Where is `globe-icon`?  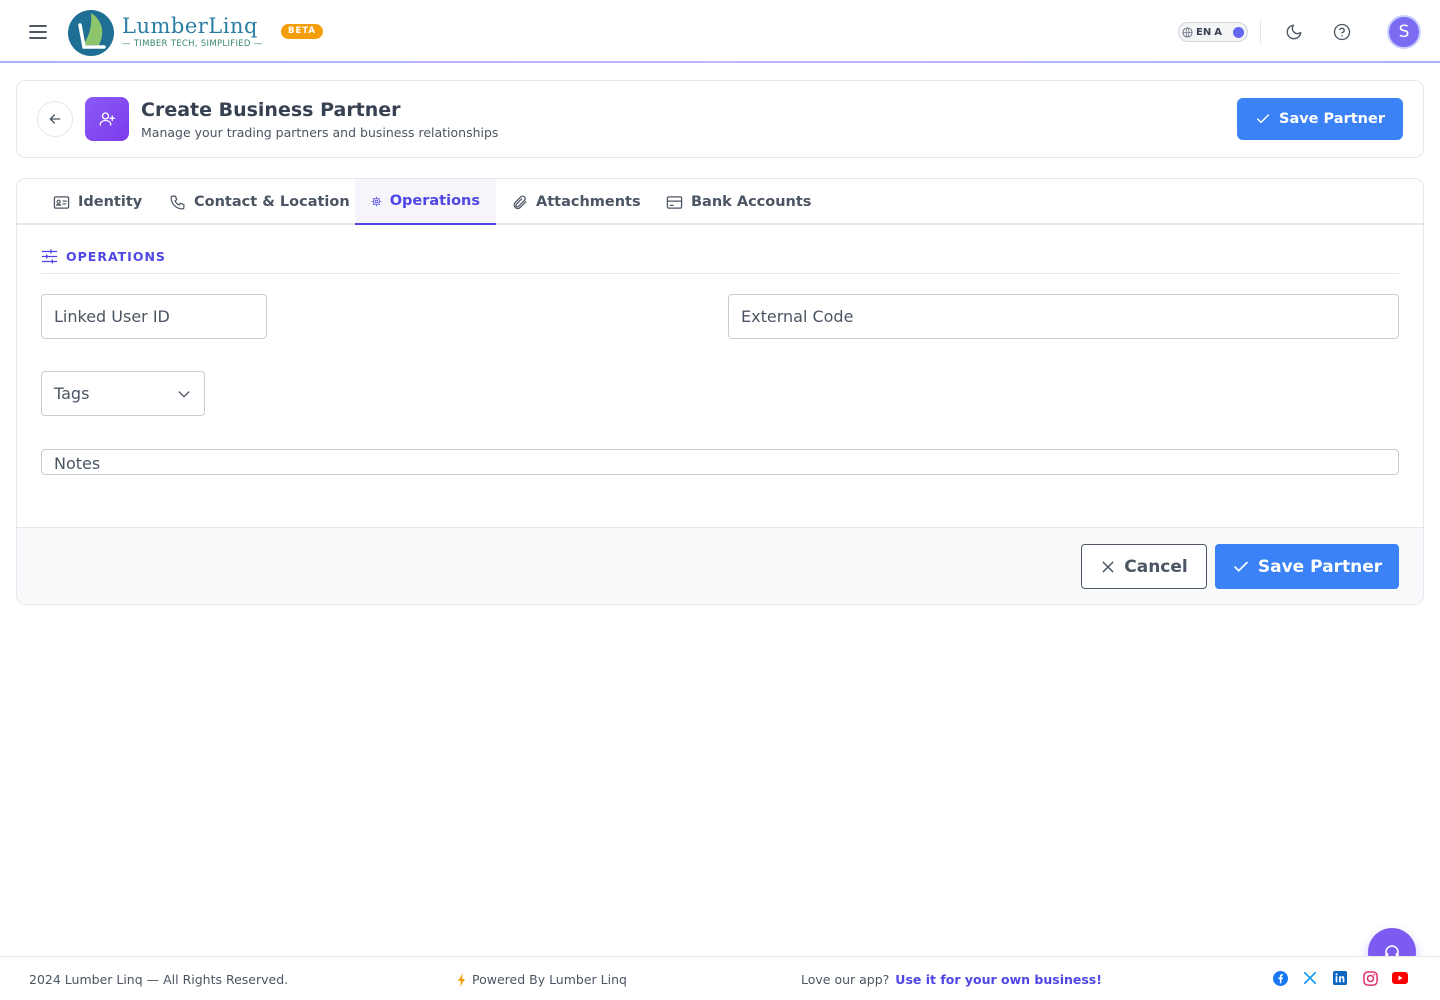 globe-icon is located at coordinates (1187, 32).